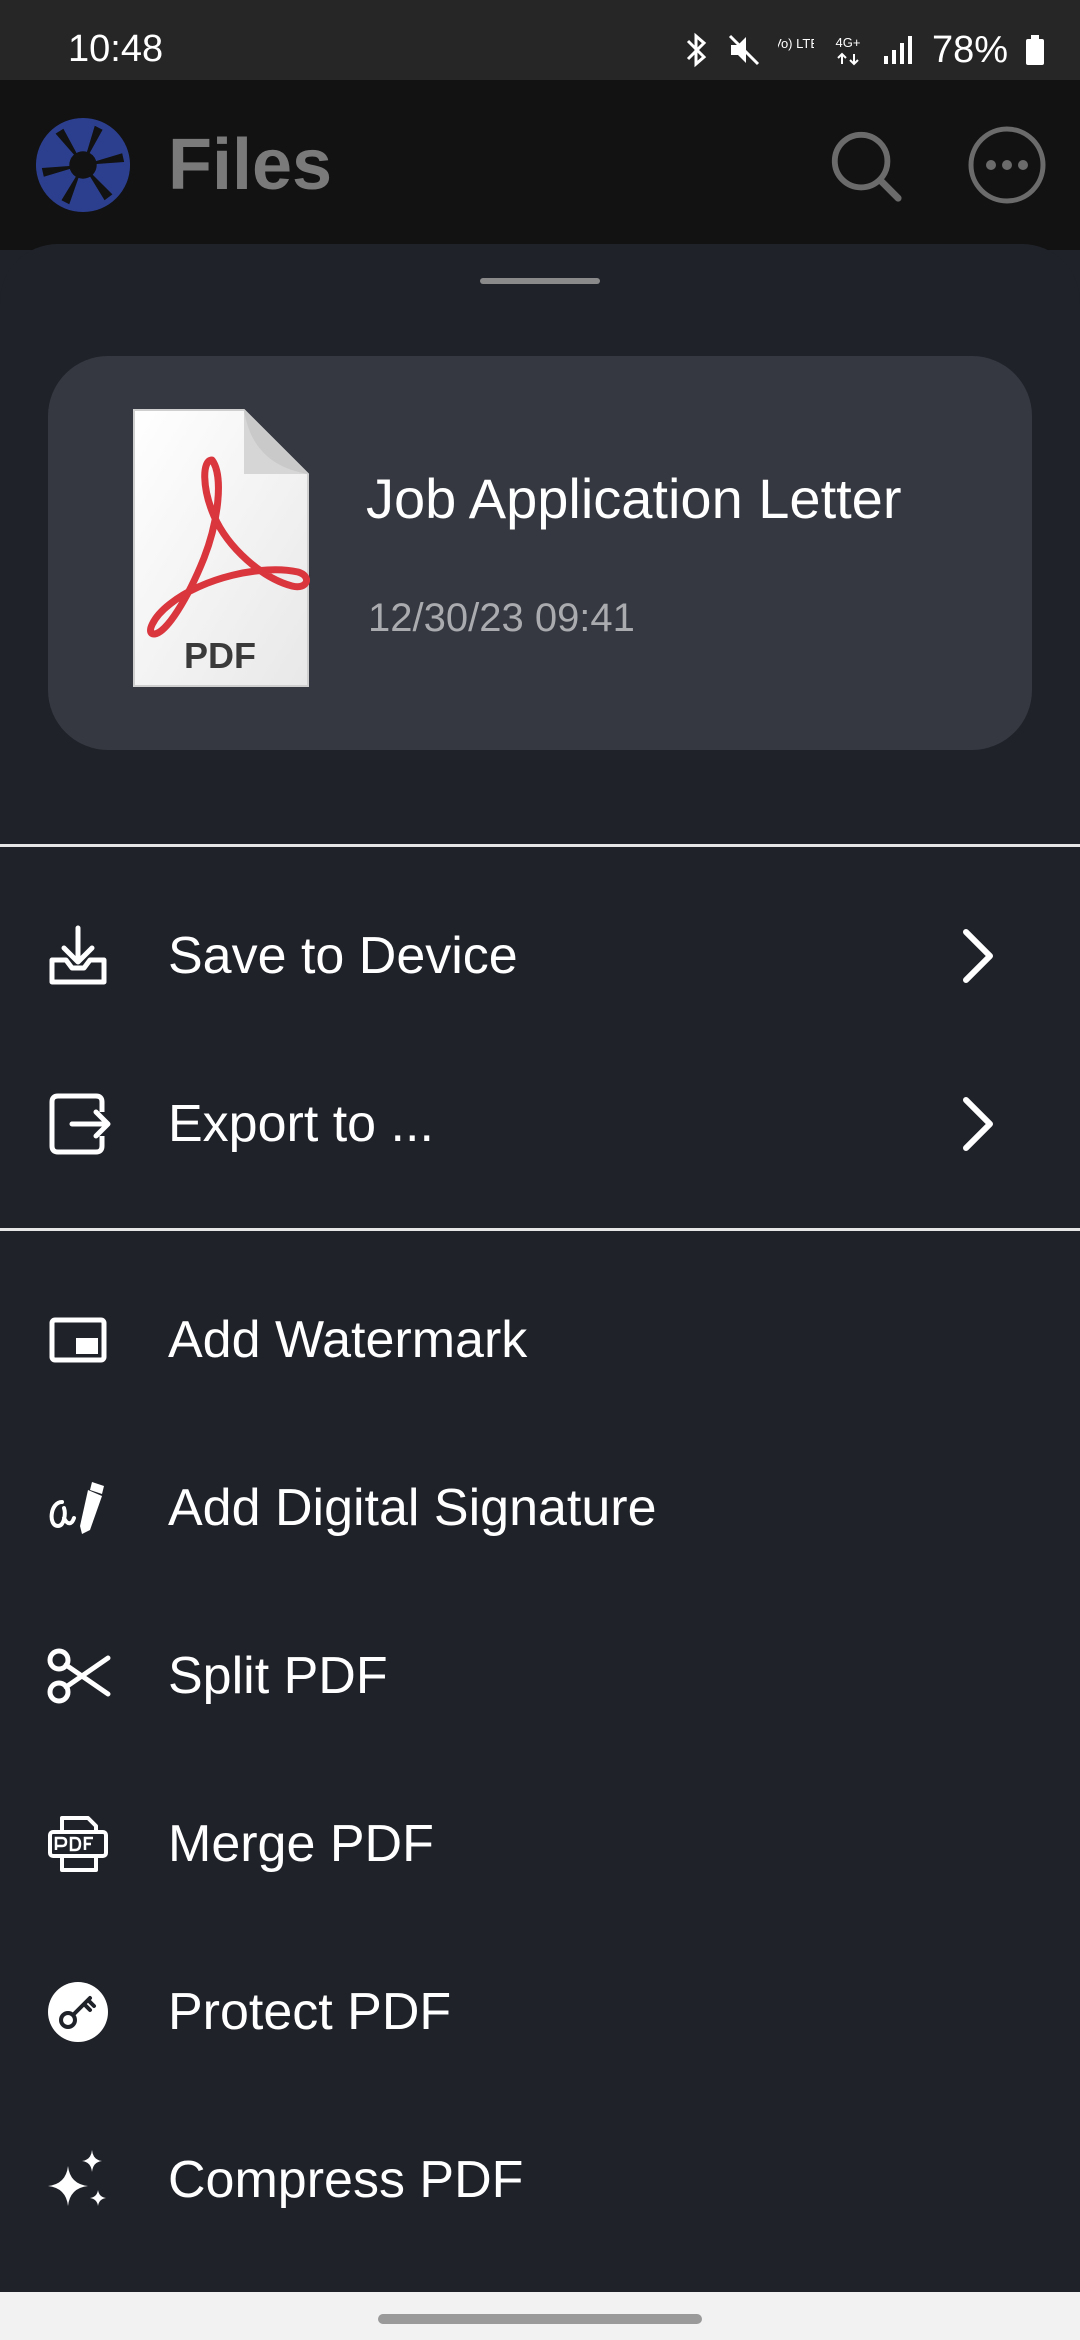  I want to click on download-icon, so click(78, 955).